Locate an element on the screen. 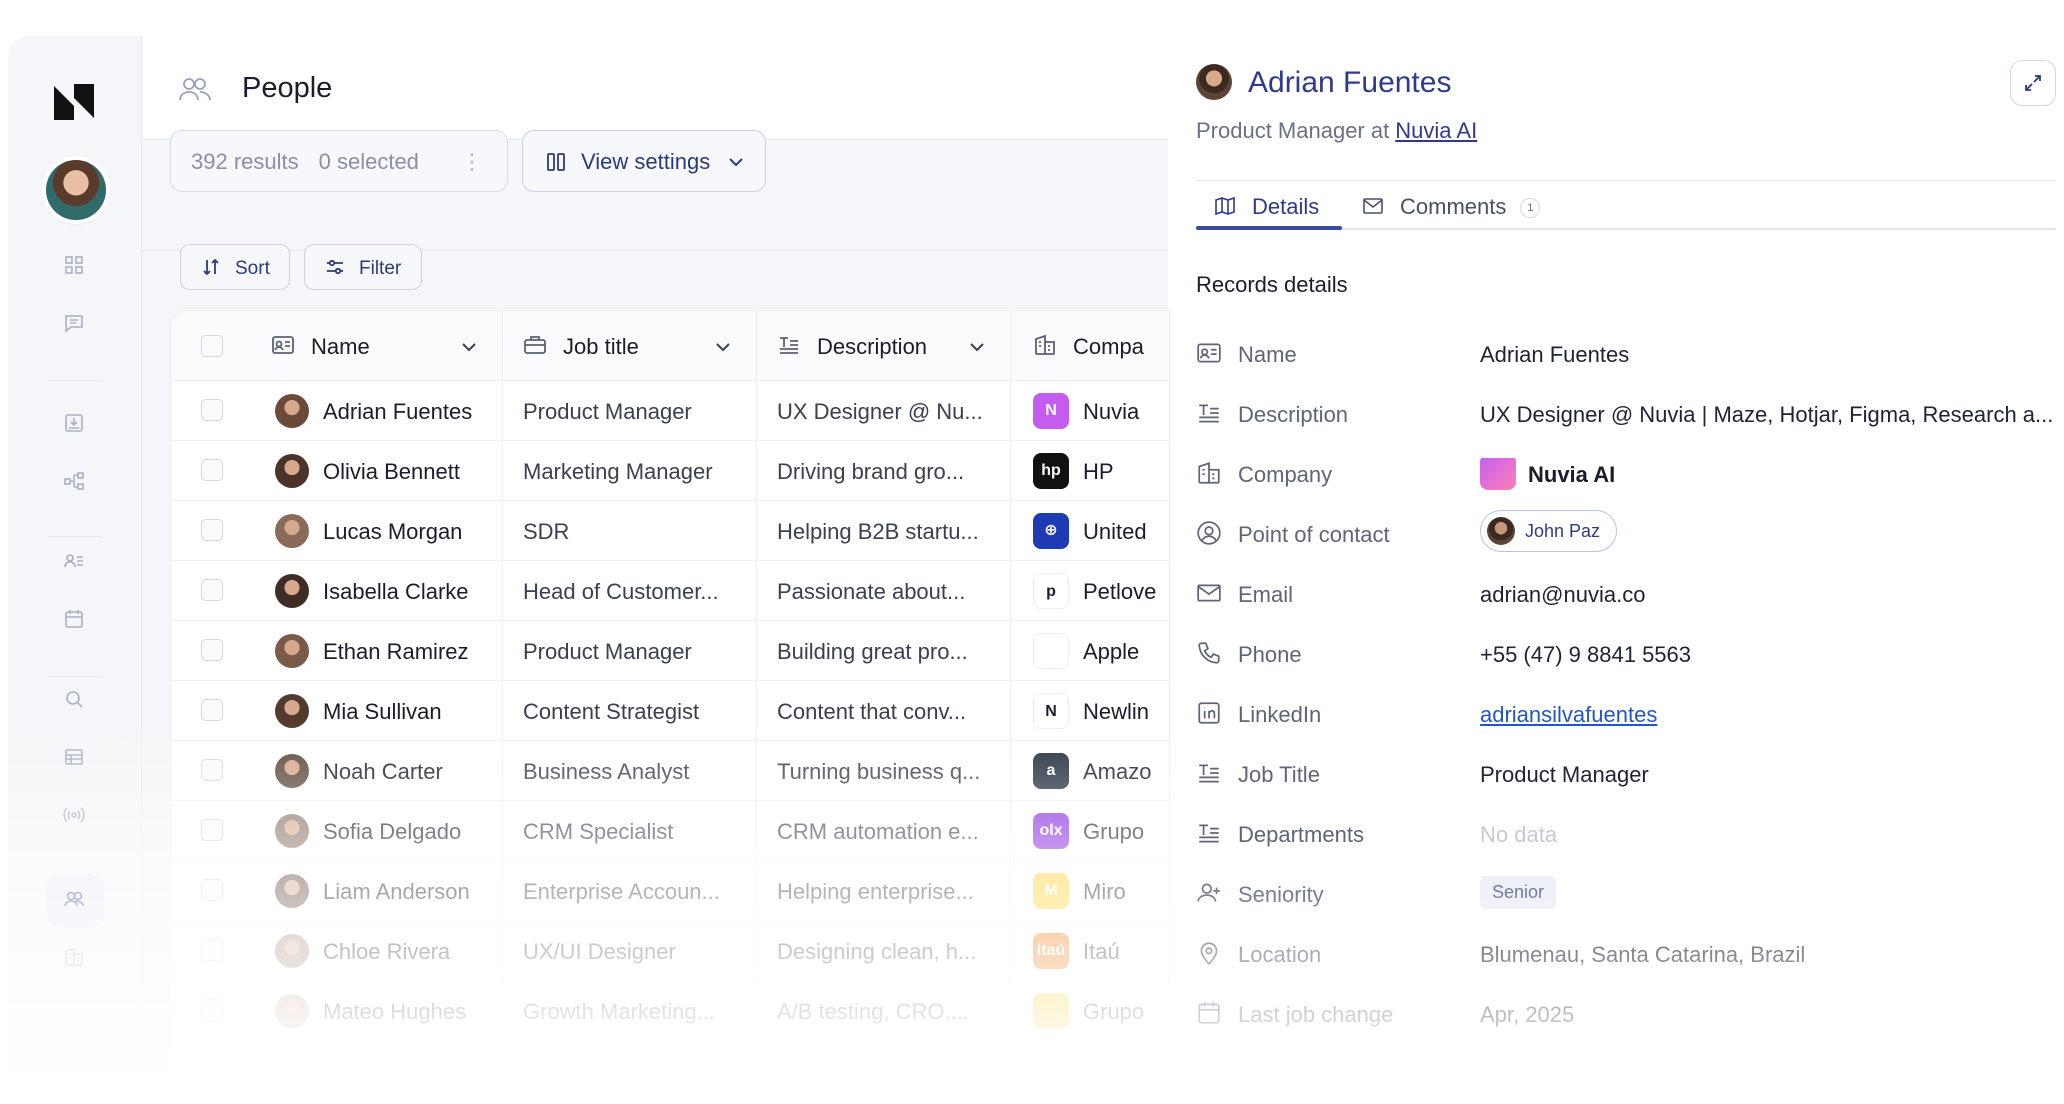 This screenshot has width=2064, height=1104. job-title-cell: UX/UI Designer is located at coordinates (630, 950).